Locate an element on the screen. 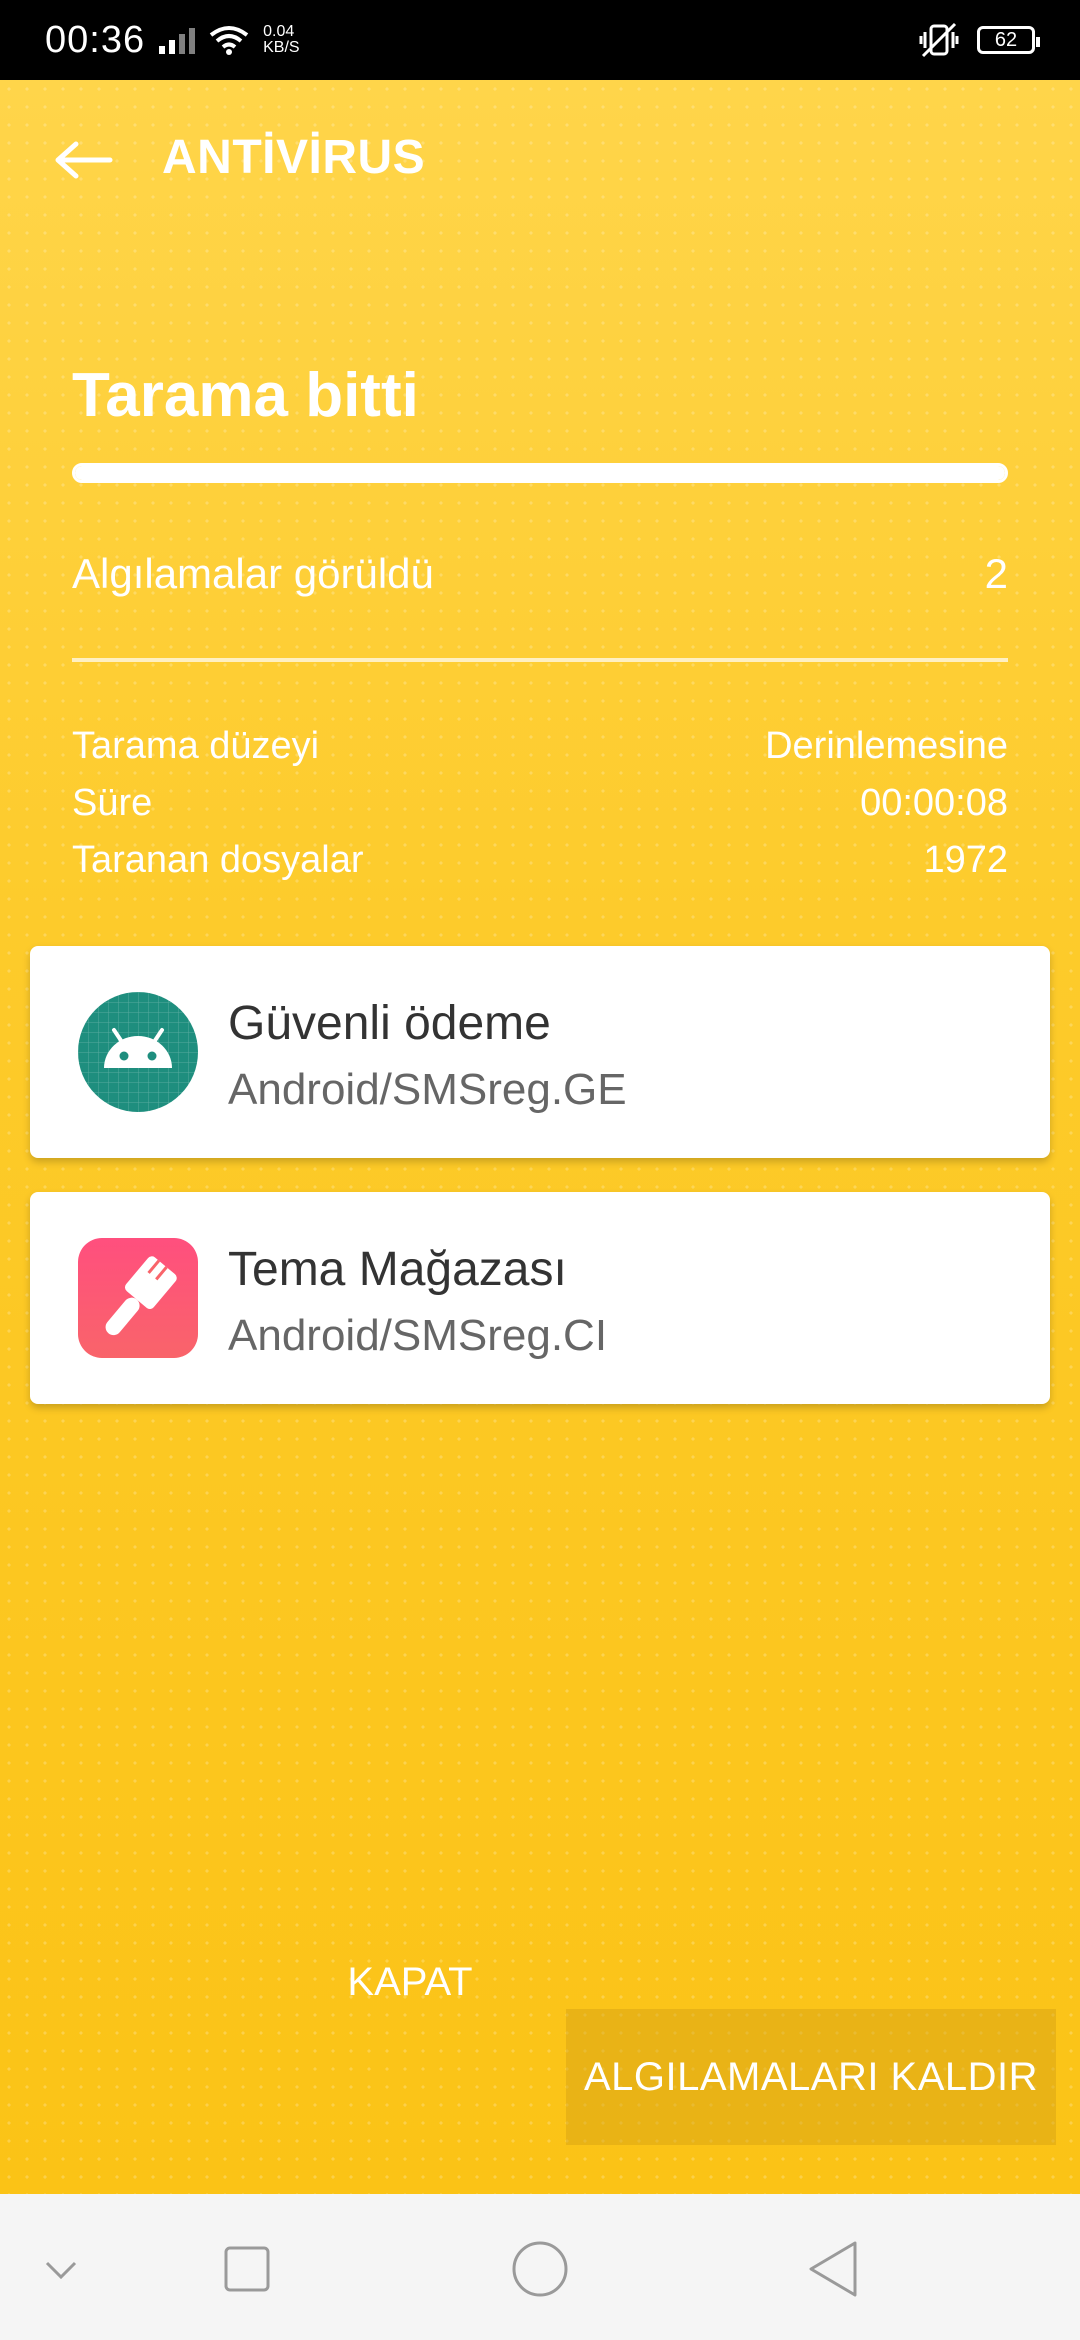 Image resolution: width=1080 pixels, height=2340 pixels. scan-progress-bar is located at coordinates (540, 473).